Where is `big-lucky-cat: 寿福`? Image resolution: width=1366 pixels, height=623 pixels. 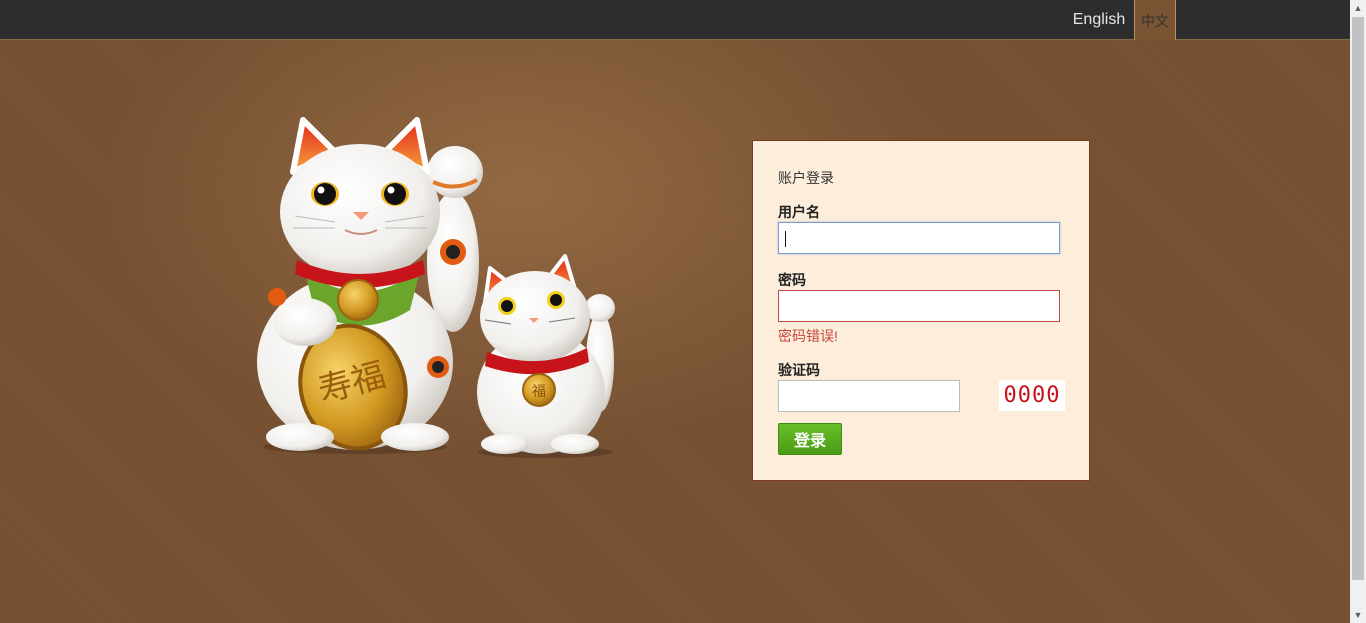 big-lucky-cat: 寿福 is located at coordinates (370, 285).